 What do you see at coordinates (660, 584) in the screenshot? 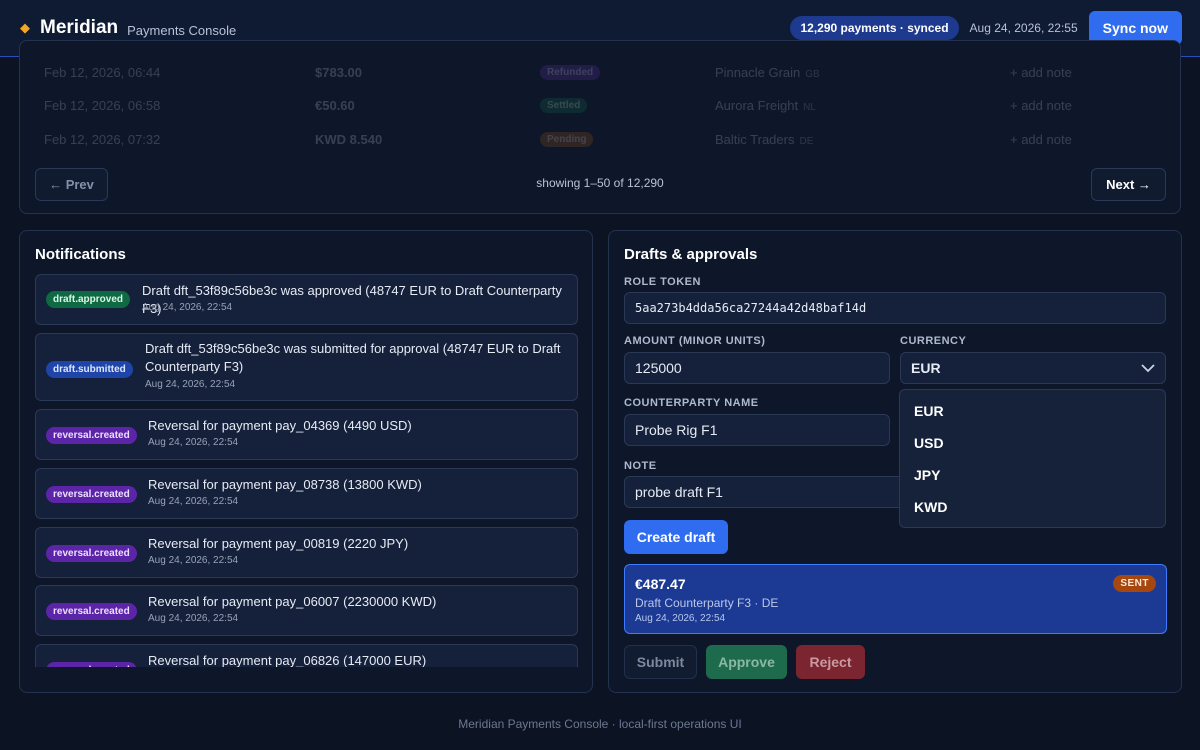
I see `draft-amount: €487.47` at bounding box center [660, 584].